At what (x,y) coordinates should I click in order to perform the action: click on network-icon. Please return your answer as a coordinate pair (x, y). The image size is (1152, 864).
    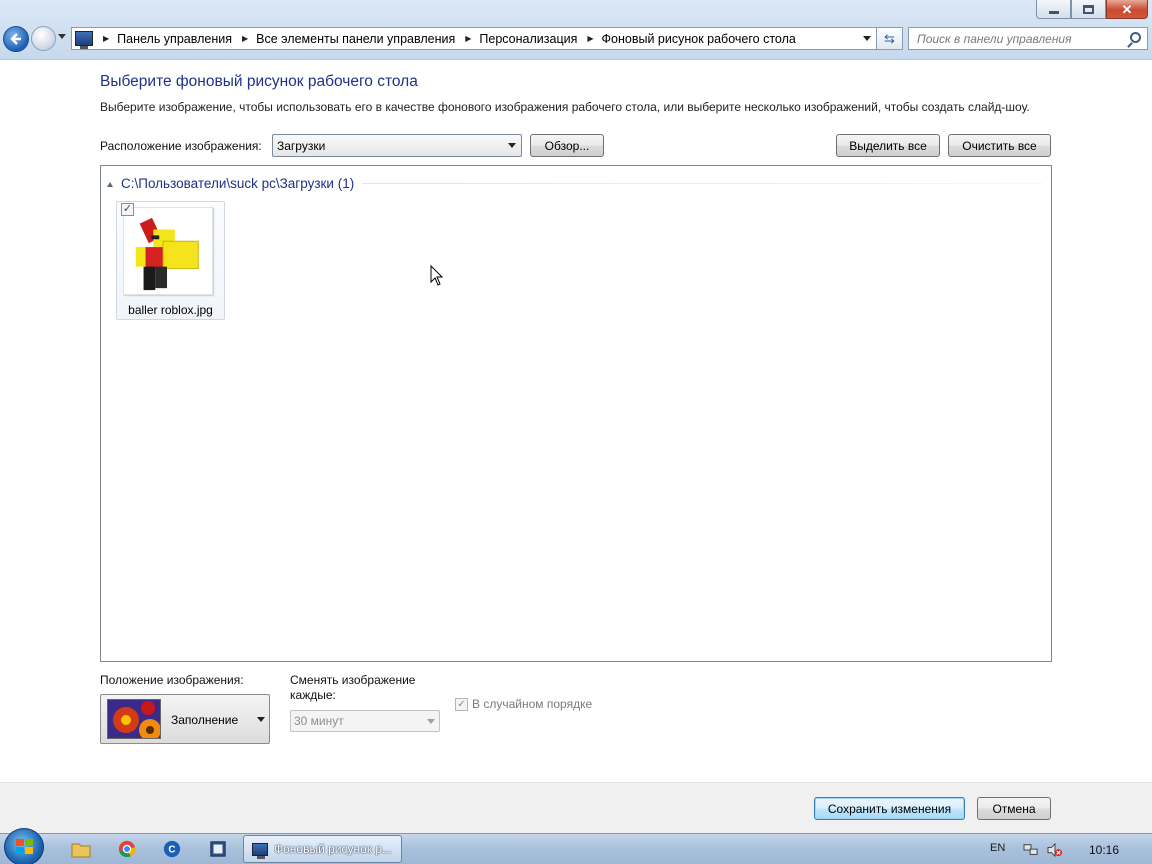
    Looking at the image, I should click on (1030, 849).